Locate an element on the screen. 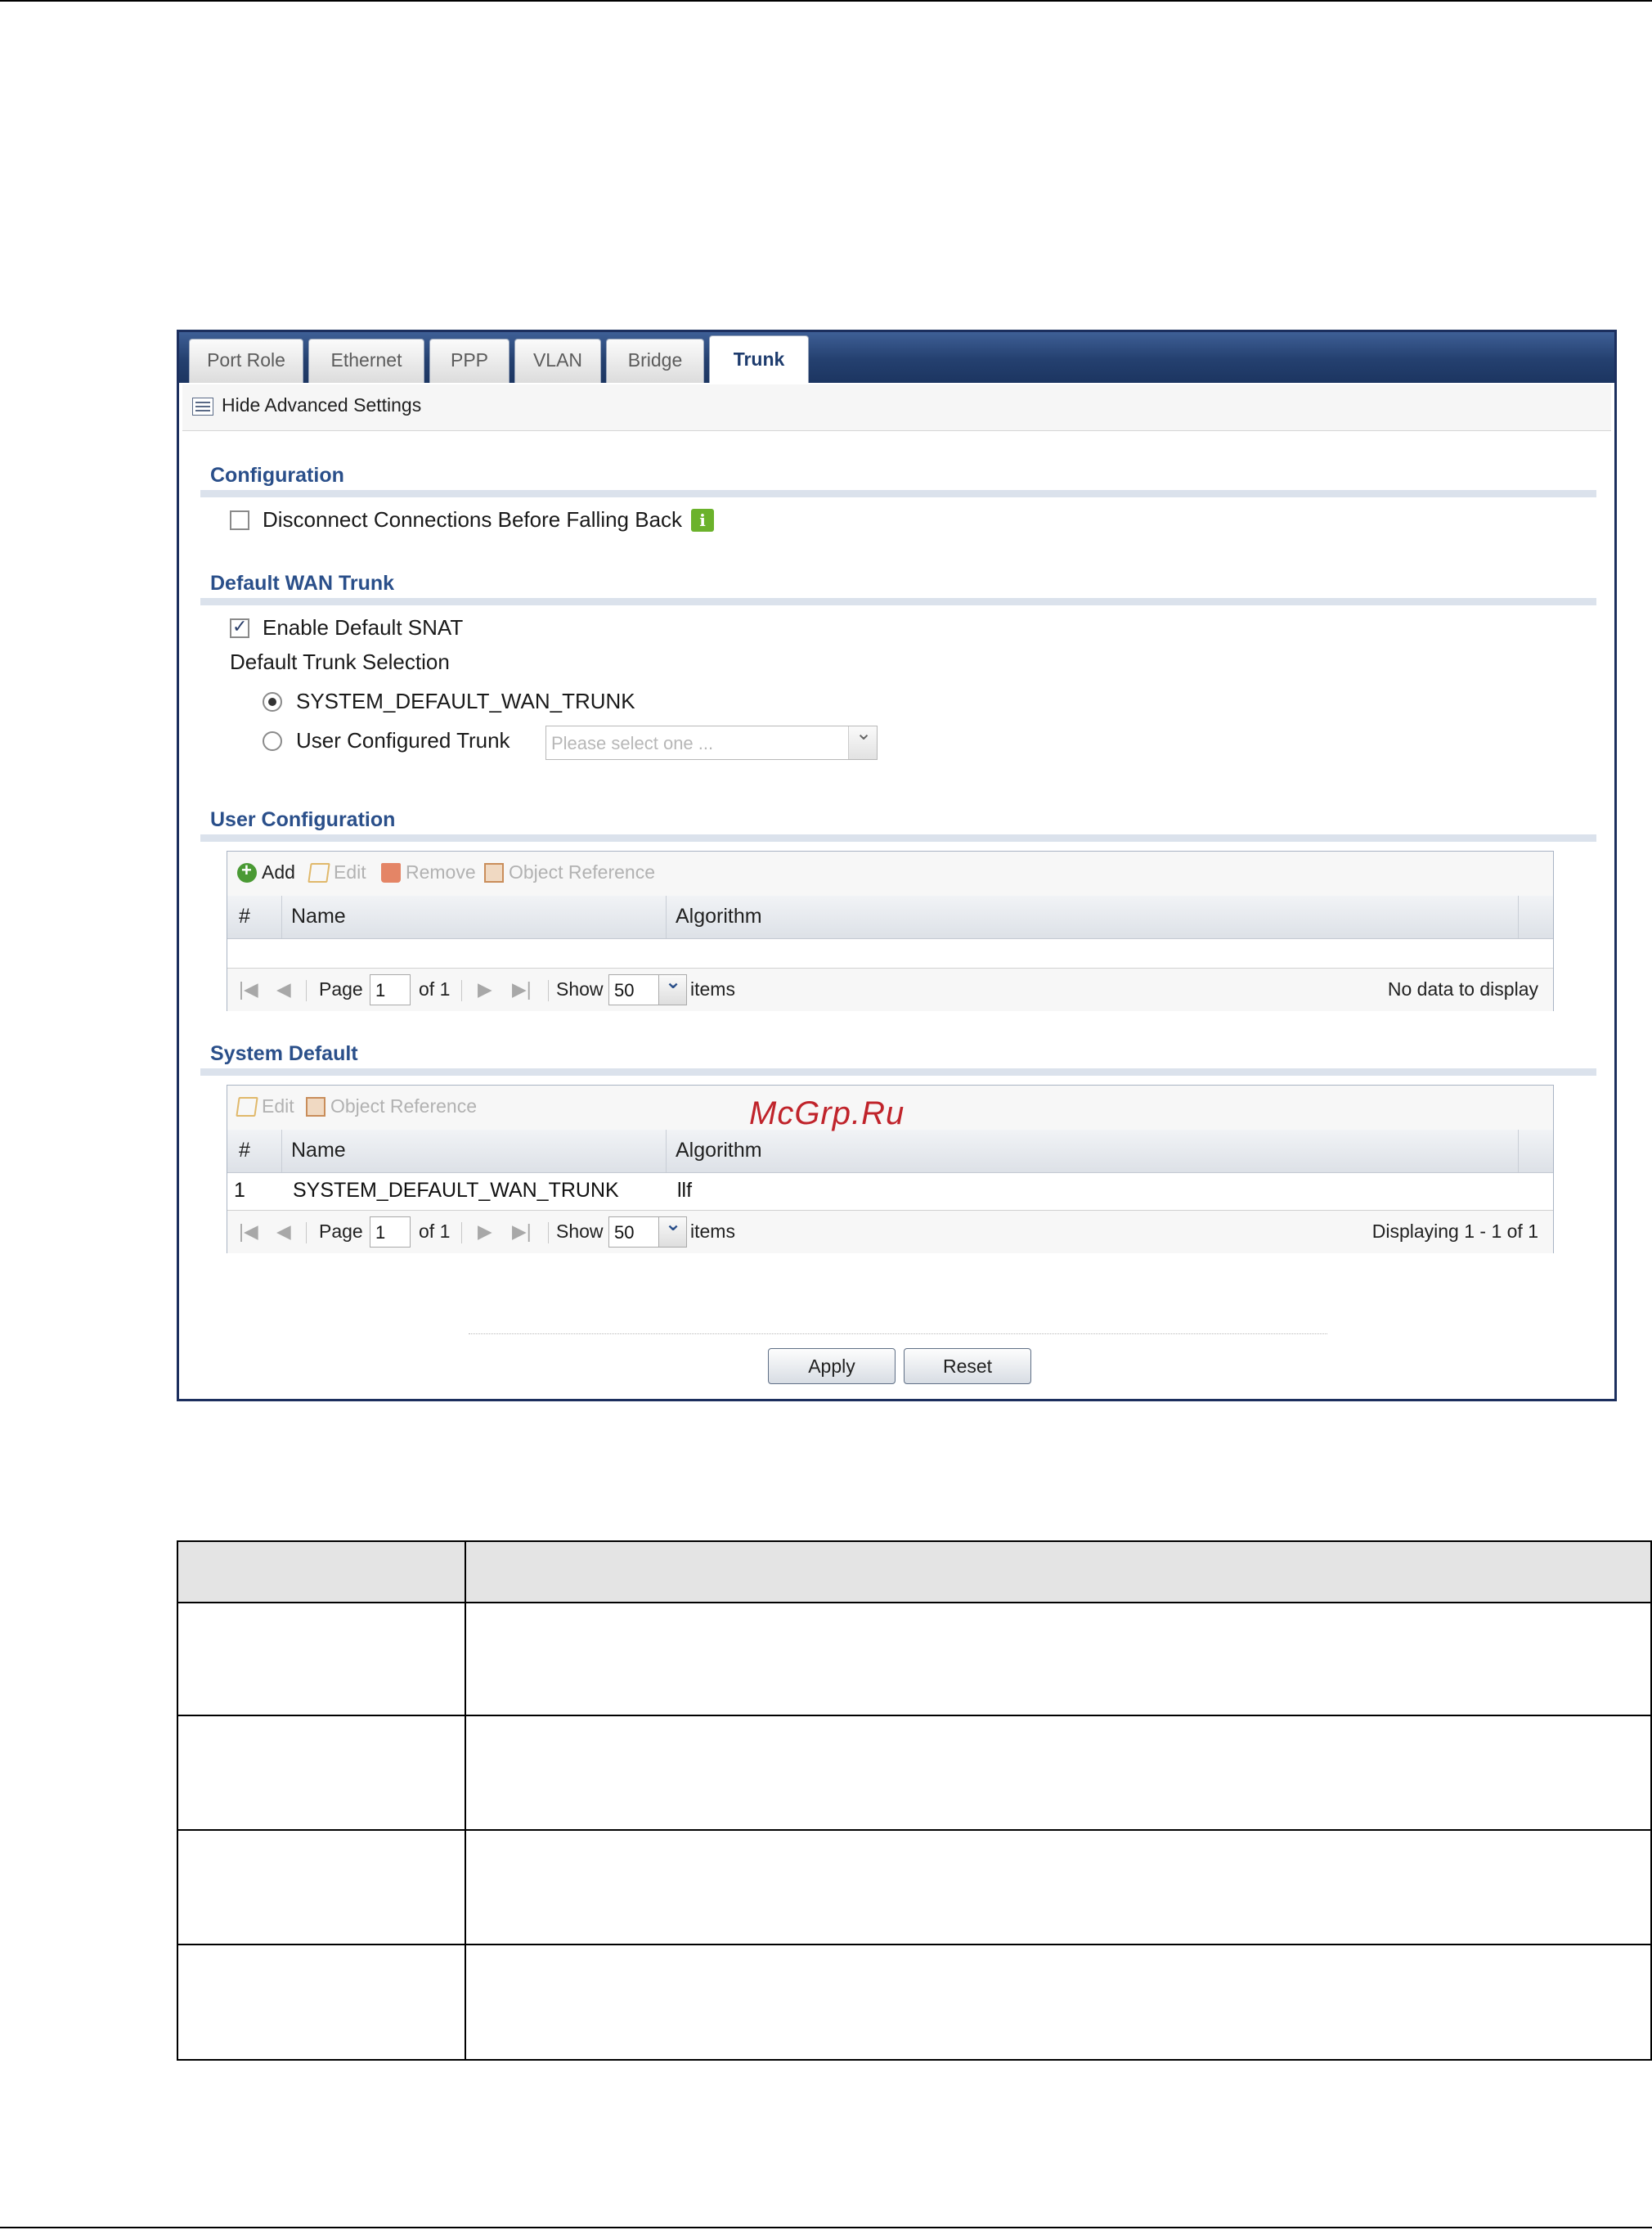 This screenshot has height=2230, width=1652. user-configuration-section-title: User Configuration is located at coordinates (303, 819).